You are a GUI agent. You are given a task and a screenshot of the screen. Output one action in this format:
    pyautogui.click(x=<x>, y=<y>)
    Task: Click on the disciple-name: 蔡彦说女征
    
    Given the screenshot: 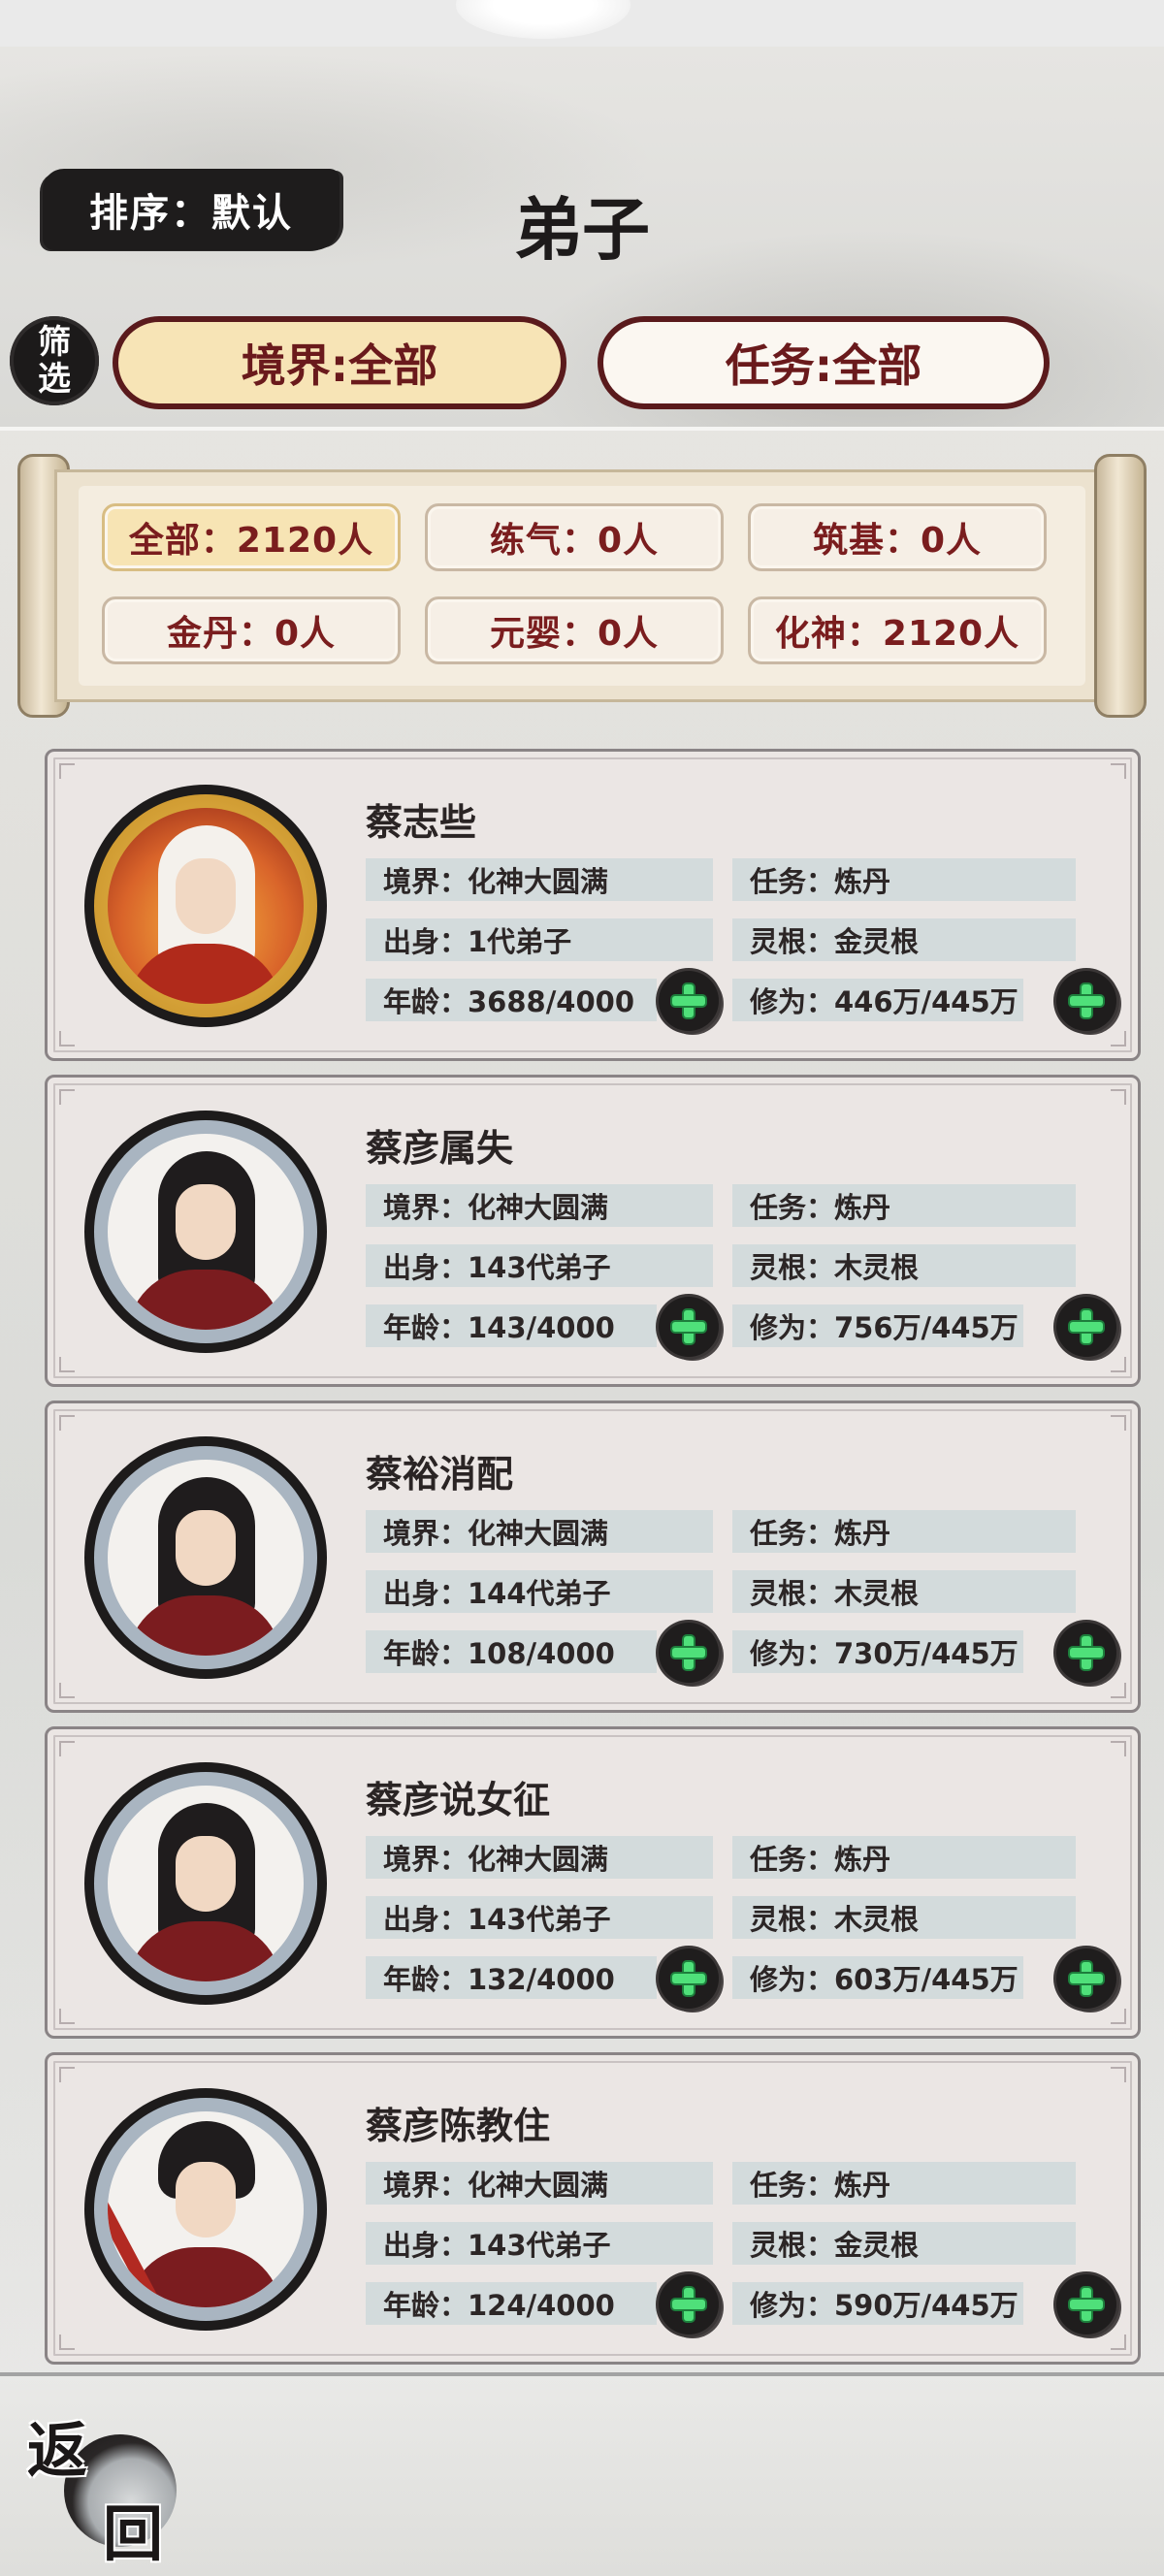 What is the action you would take?
    pyautogui.click(x=458, y=1800)
    